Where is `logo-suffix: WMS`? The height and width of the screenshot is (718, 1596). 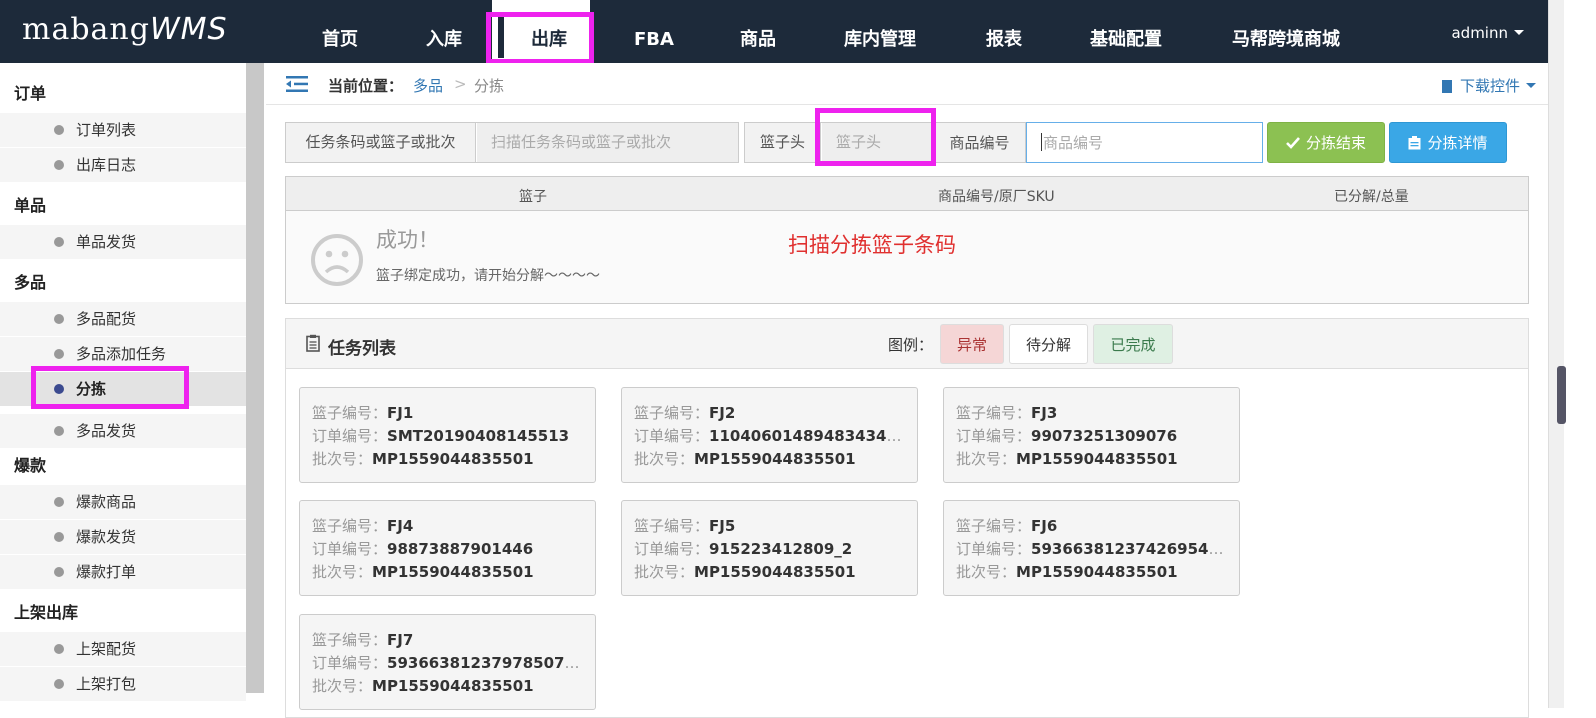 logo-suffix: WMS is located at coordinates (188, 29).